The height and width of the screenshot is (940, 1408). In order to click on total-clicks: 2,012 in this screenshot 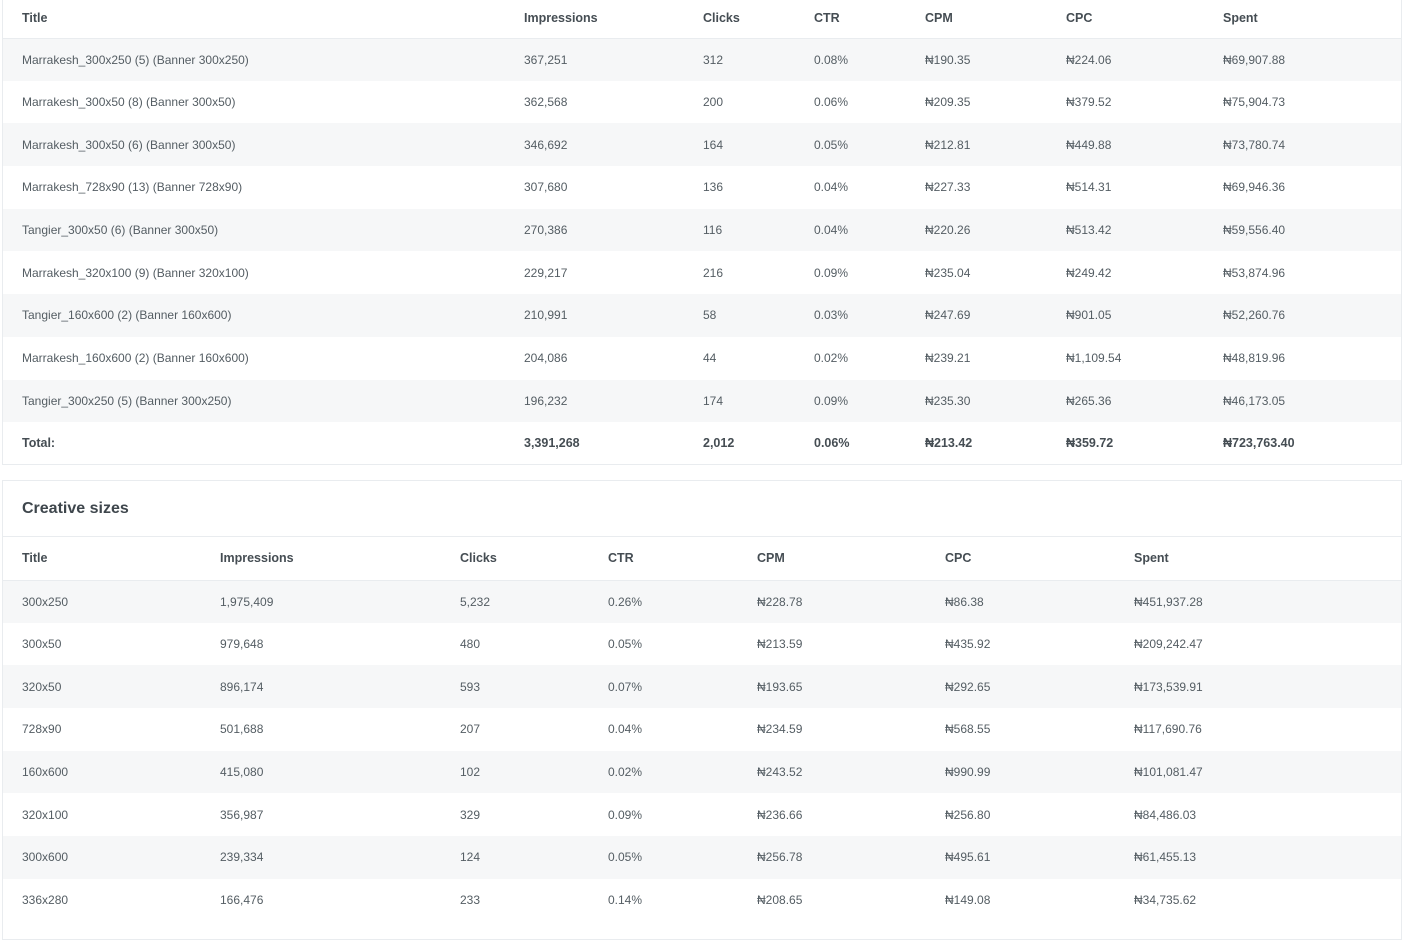, I will do `click(719, 443)`.